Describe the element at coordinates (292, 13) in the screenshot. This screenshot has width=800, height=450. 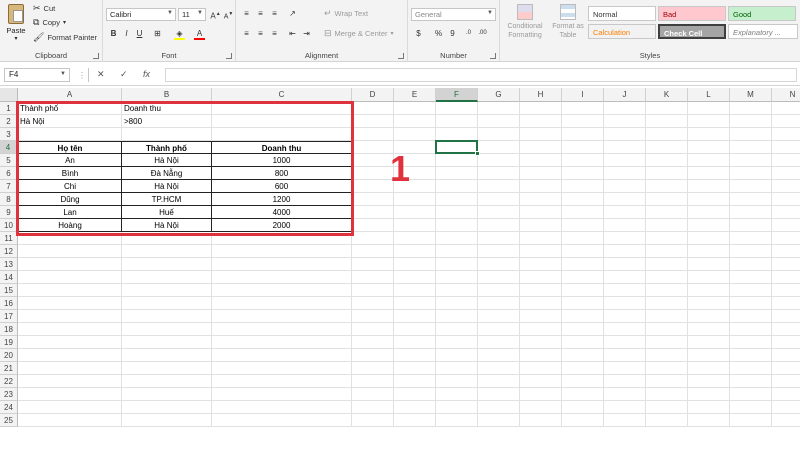
I see `orientation-icon: ↗` at that location.